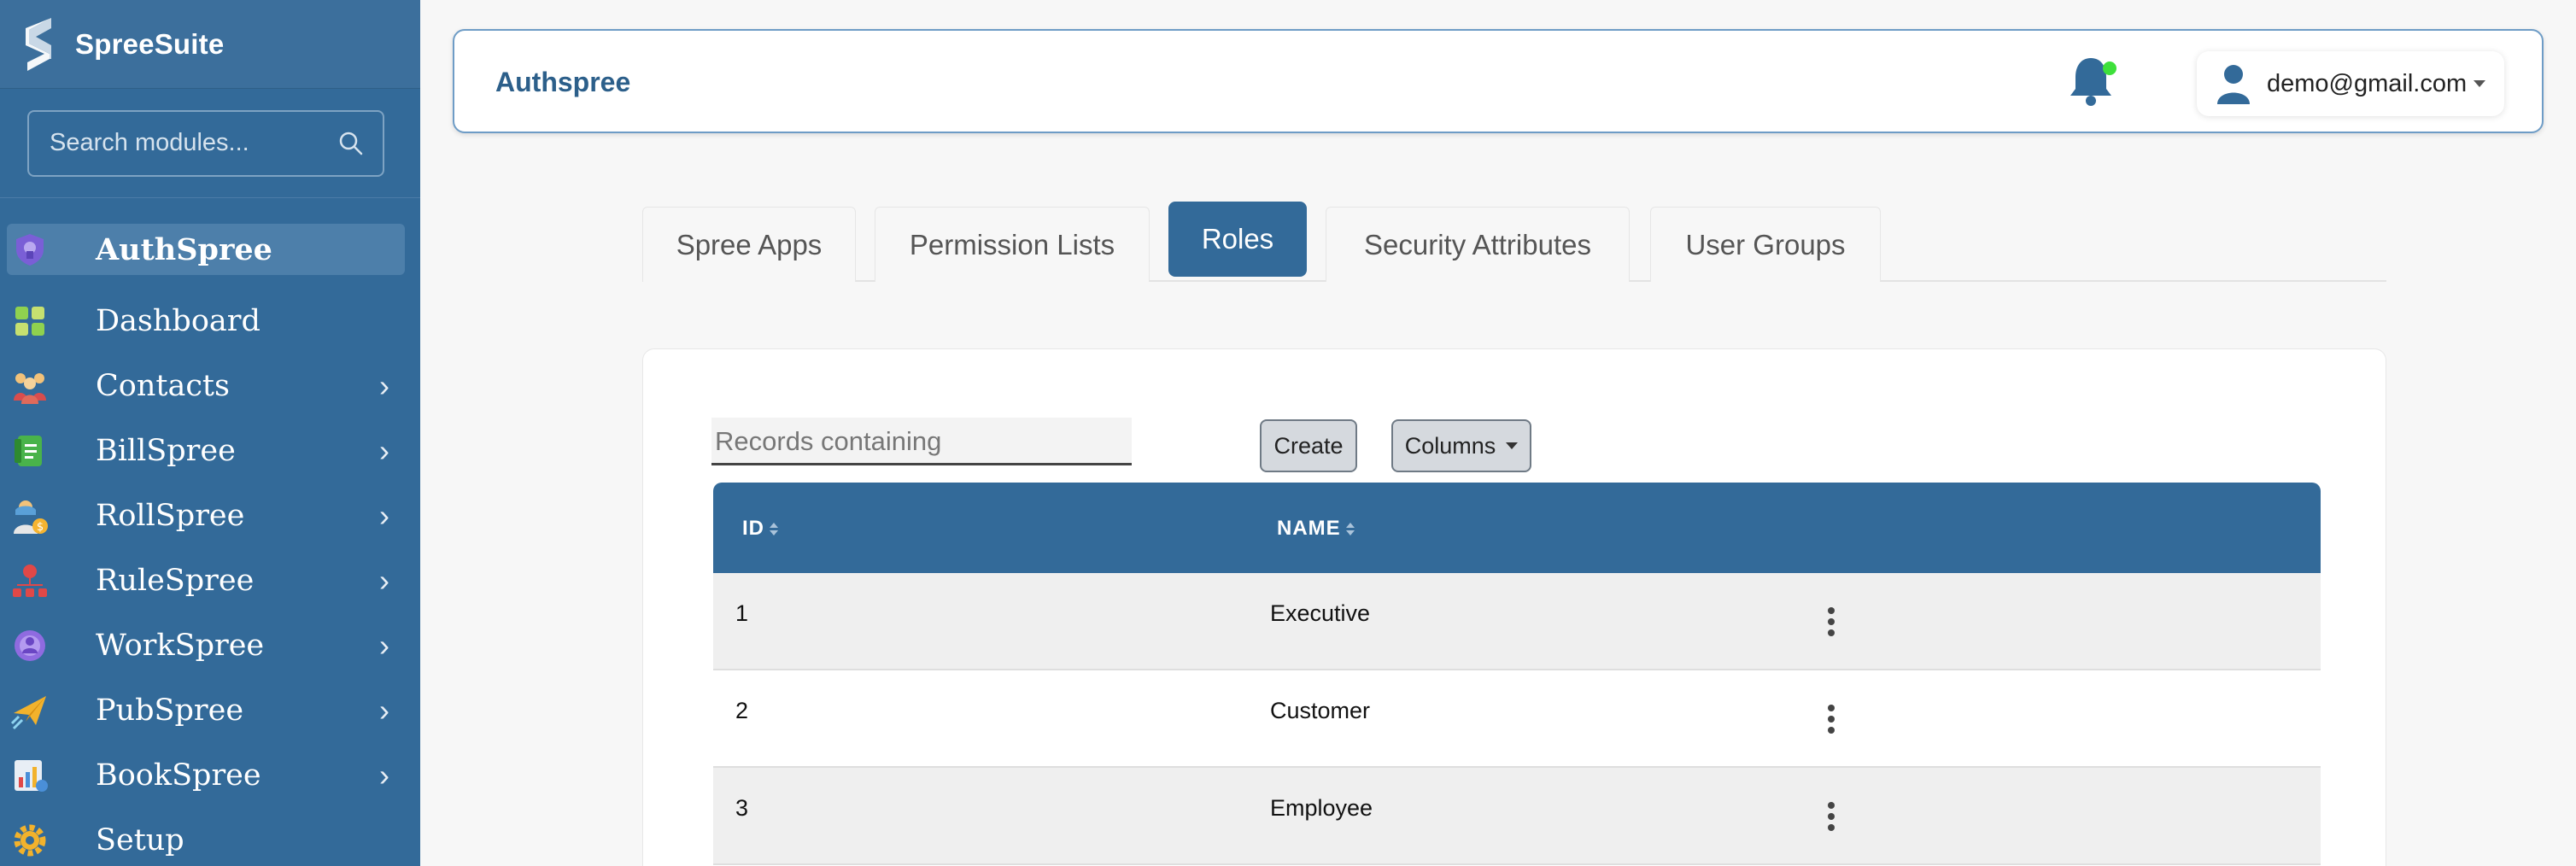 This screenshot has height=866, width=2576. What do you see at coordinates (140, 840) in the screenshot?
I see `sidebar-item-label: Setup` at bounding box center [140, 840].